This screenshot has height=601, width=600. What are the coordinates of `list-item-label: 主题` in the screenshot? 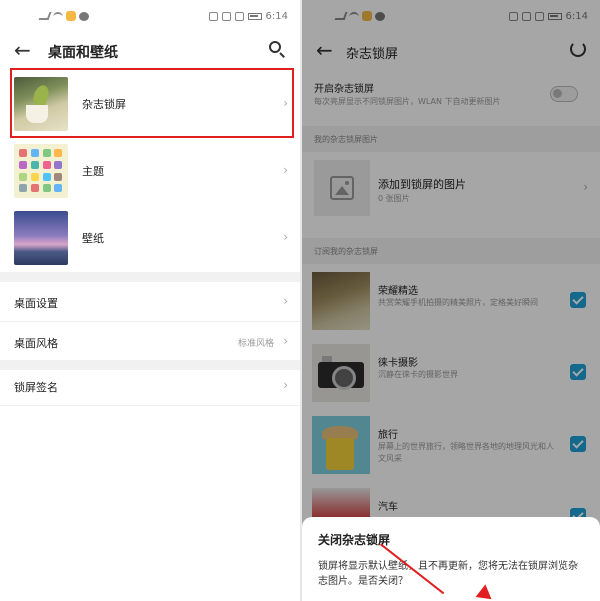 It's located at (93, 171).